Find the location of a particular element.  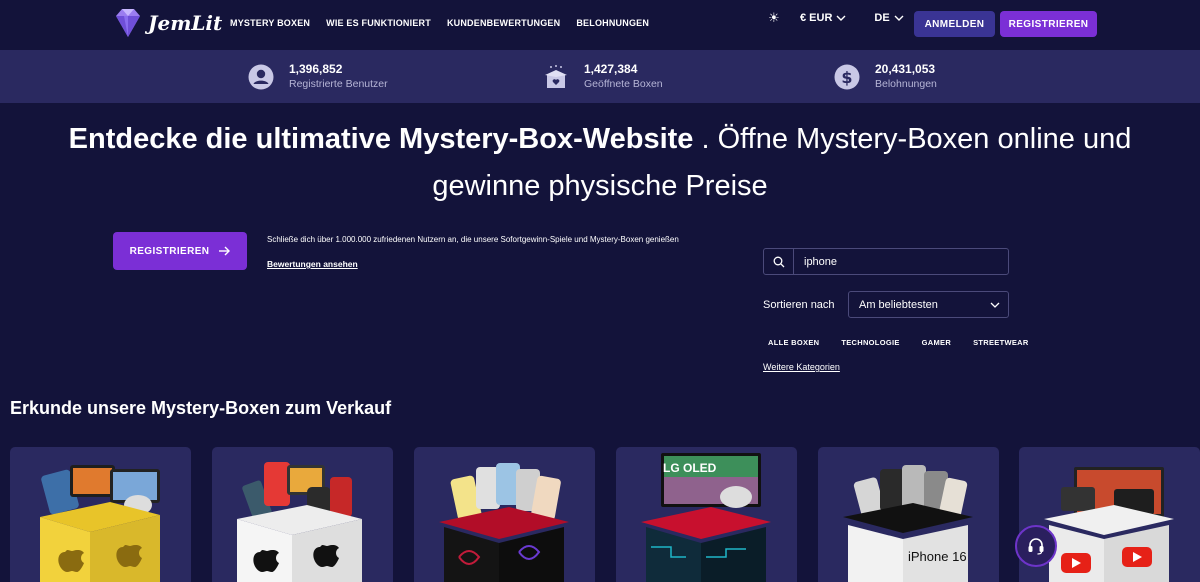

stat-value: 20,431,053 is located at coordinates (905, 69).